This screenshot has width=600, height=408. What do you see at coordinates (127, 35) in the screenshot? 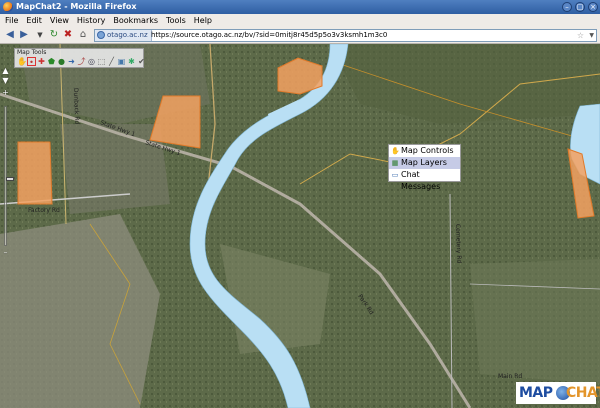
I see `site-identity-label: otago.ac.nz` at bounding box center [127, 35].